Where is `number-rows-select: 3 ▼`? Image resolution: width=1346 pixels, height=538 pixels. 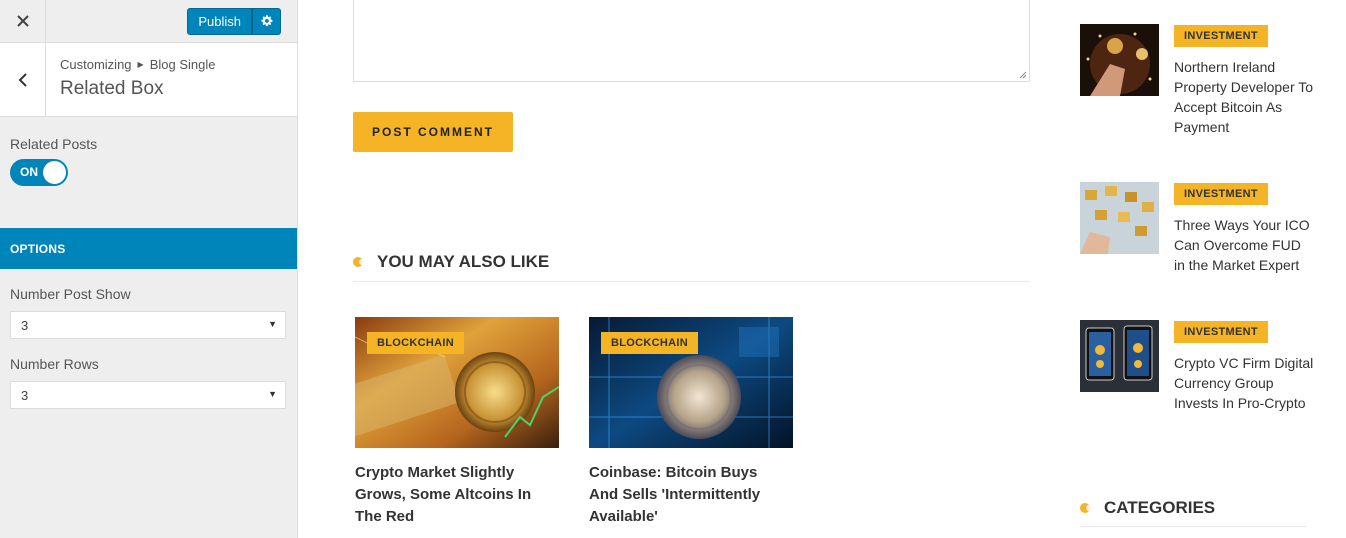 number-rows-select: 3 ▼ is located at coordinates (148, 395).